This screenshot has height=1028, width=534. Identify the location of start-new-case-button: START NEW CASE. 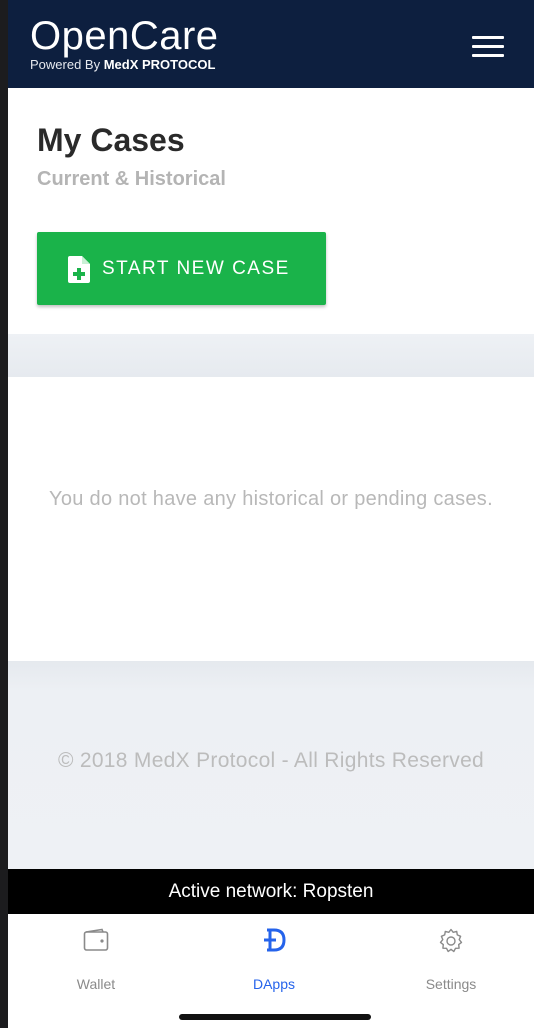
(181, 268).